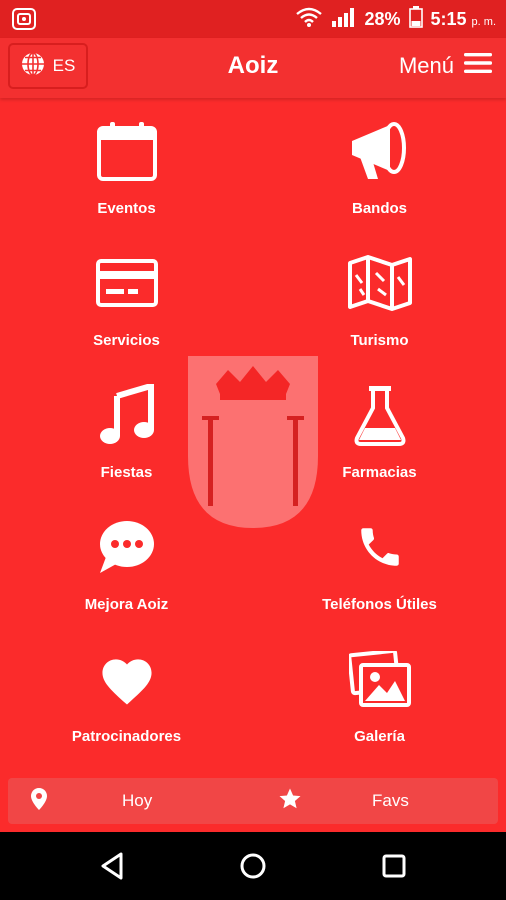  I want to click on location-pin-icon, so click(39, 801).